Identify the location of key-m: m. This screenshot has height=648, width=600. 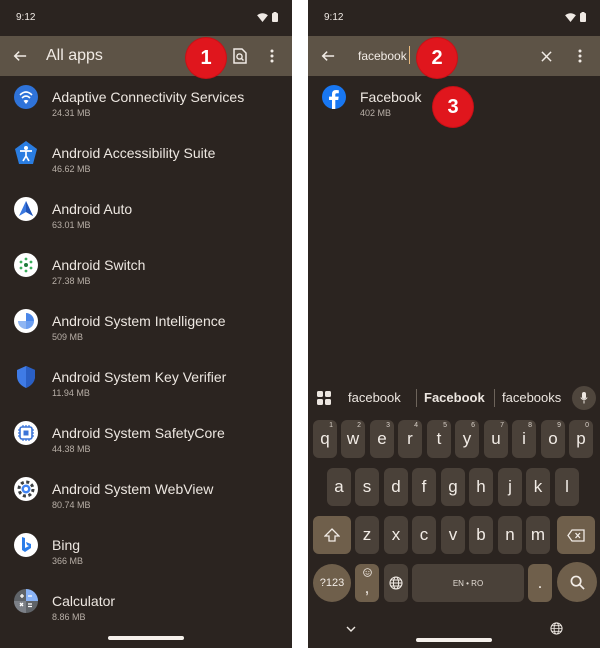
(538, 535).